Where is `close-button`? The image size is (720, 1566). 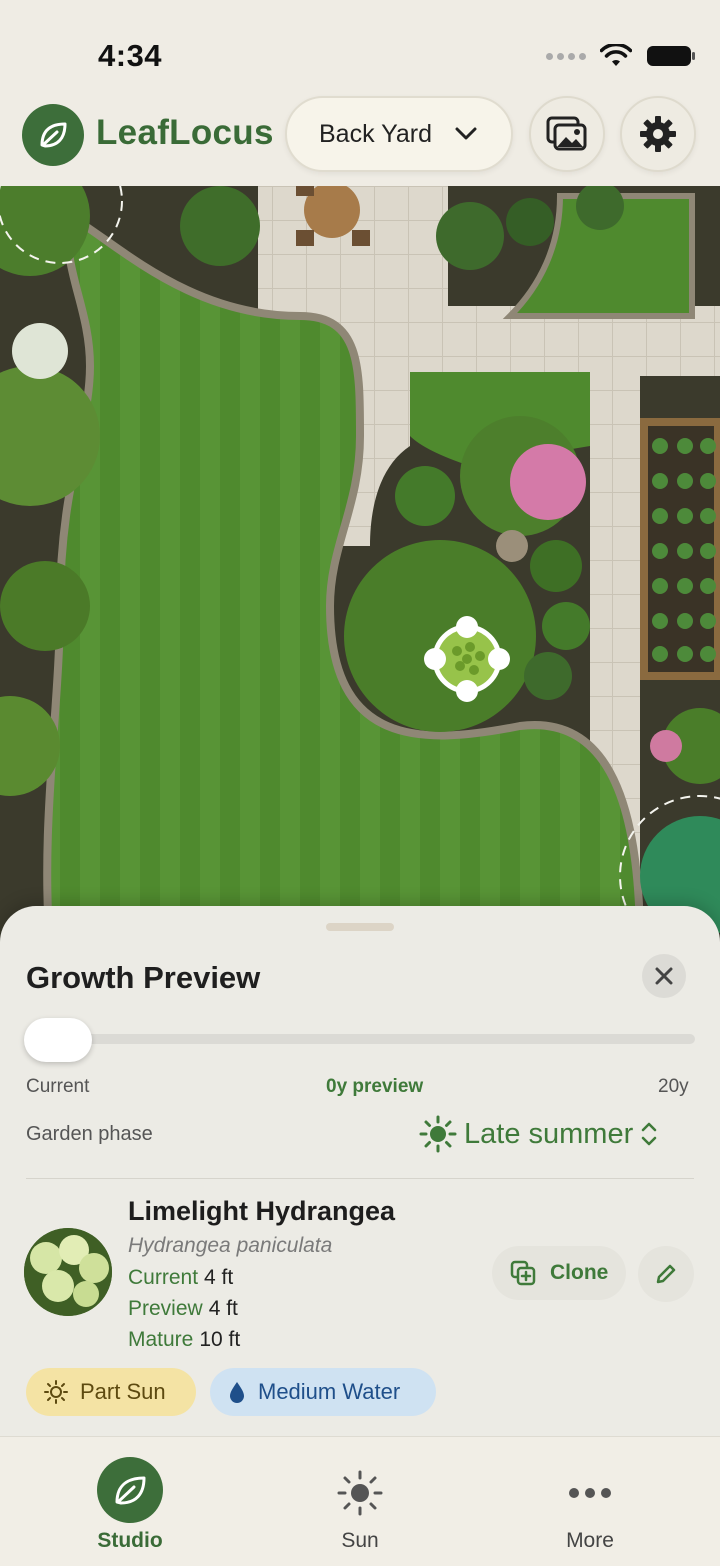 close-button is located at coordinates (664, 976).